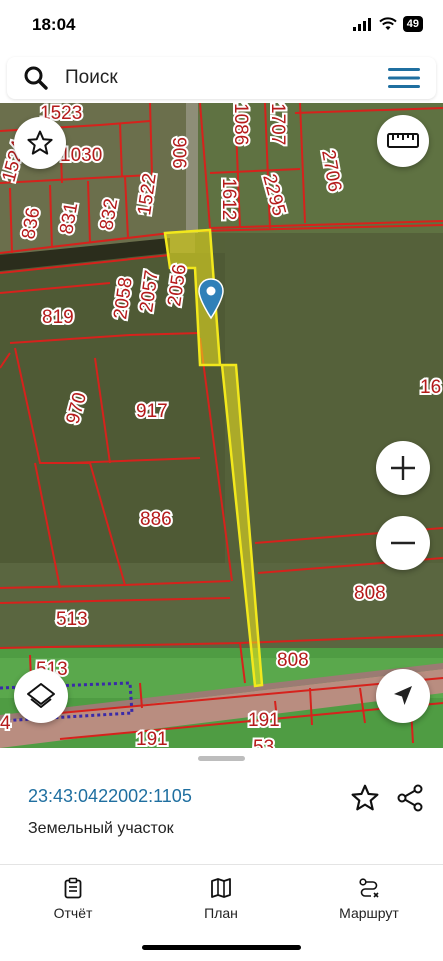  What do you see at coordinates (365, 798) in the screenshot?
I see `bookmark-star-icon` at bounding box center [365, 798].